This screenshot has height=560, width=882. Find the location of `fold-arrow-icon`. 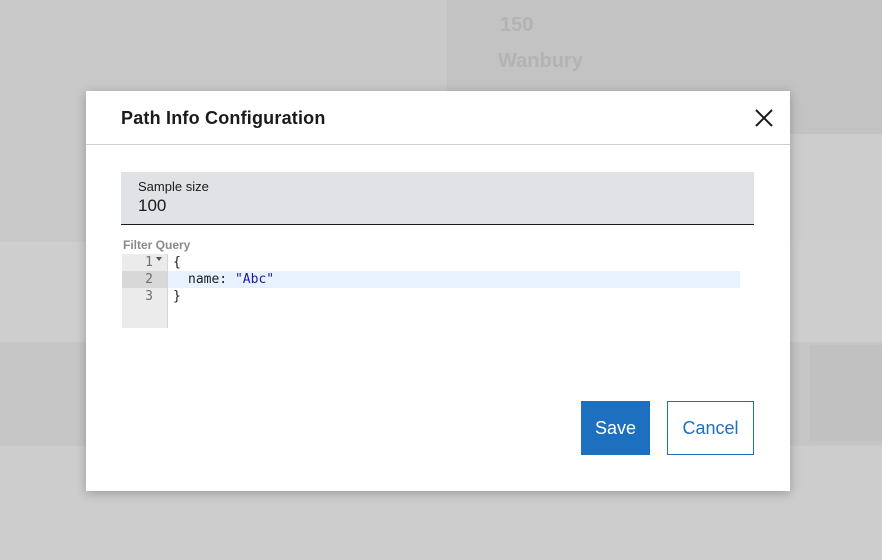

fold-arrow-icon is located at coordinates (159, 259).